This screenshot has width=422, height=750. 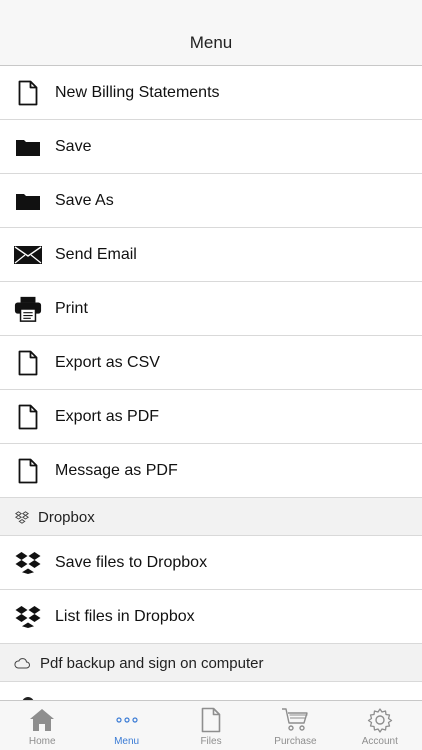 What do you see at coordinates (211, 417) in the screenshot?
I see `menu-item-export-pdf: Export as PDF` at bounding box center [211, 417].